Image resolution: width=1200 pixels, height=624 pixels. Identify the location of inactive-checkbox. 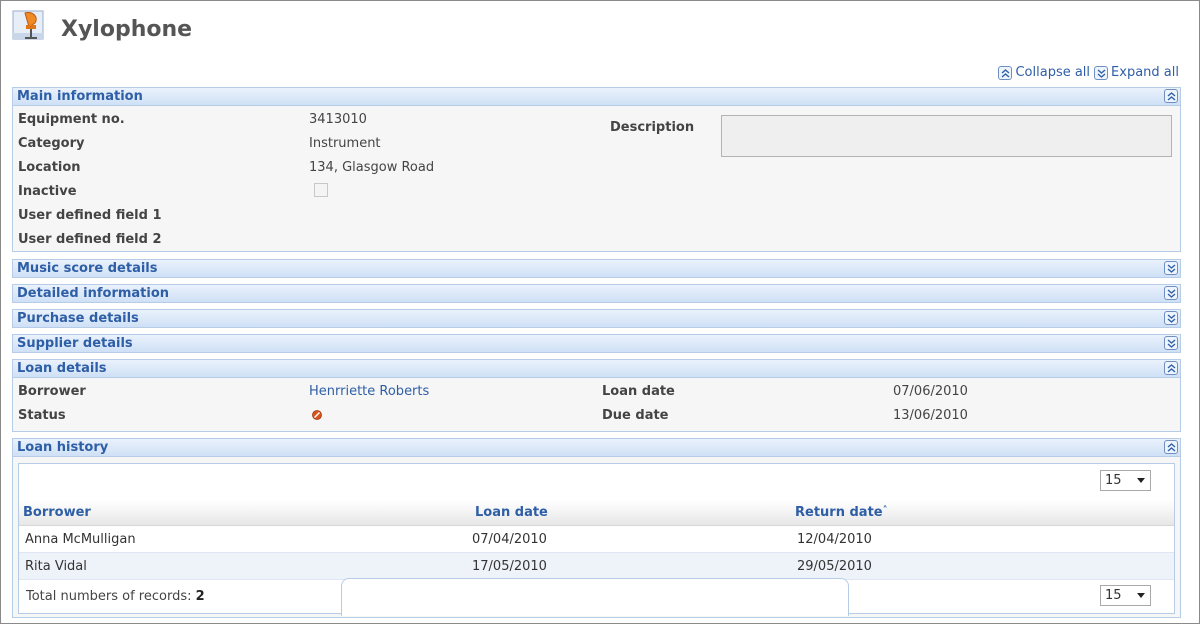
(321, 190).